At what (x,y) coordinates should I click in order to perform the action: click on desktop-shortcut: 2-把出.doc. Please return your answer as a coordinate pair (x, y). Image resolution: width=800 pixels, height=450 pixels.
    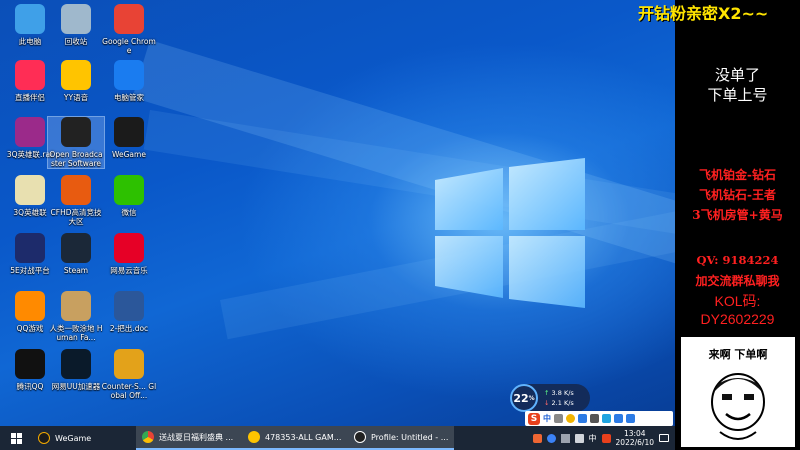
    Looking at the image, I should click on (129, 312).